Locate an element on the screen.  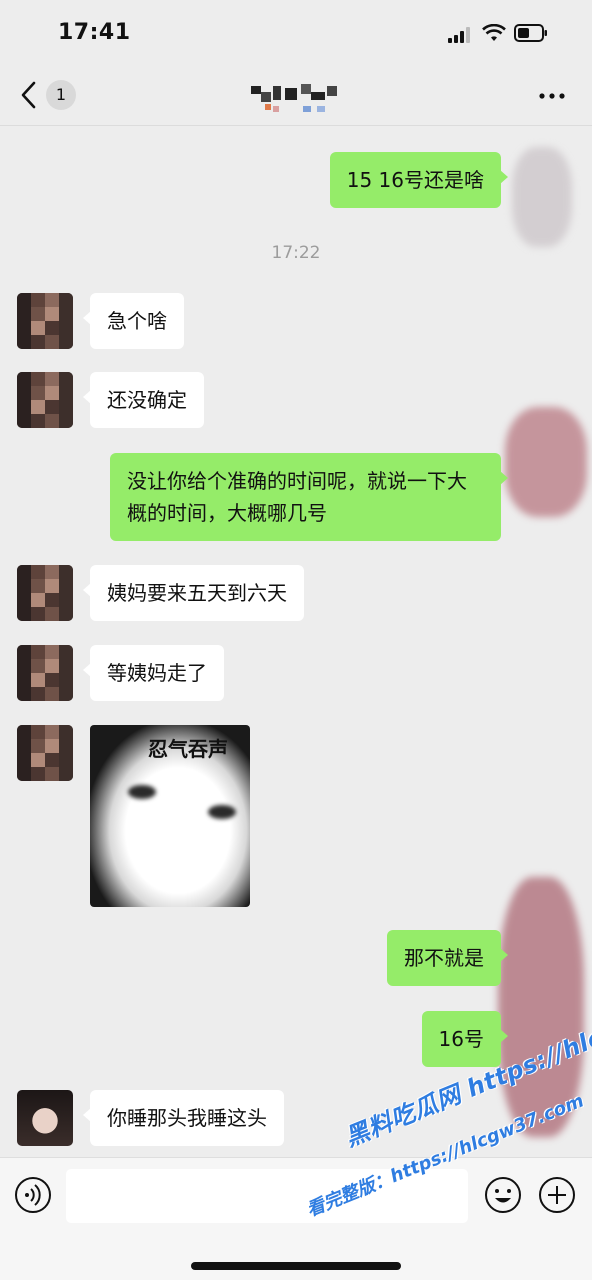
plus-icon is located at coordinates (557, 1195).